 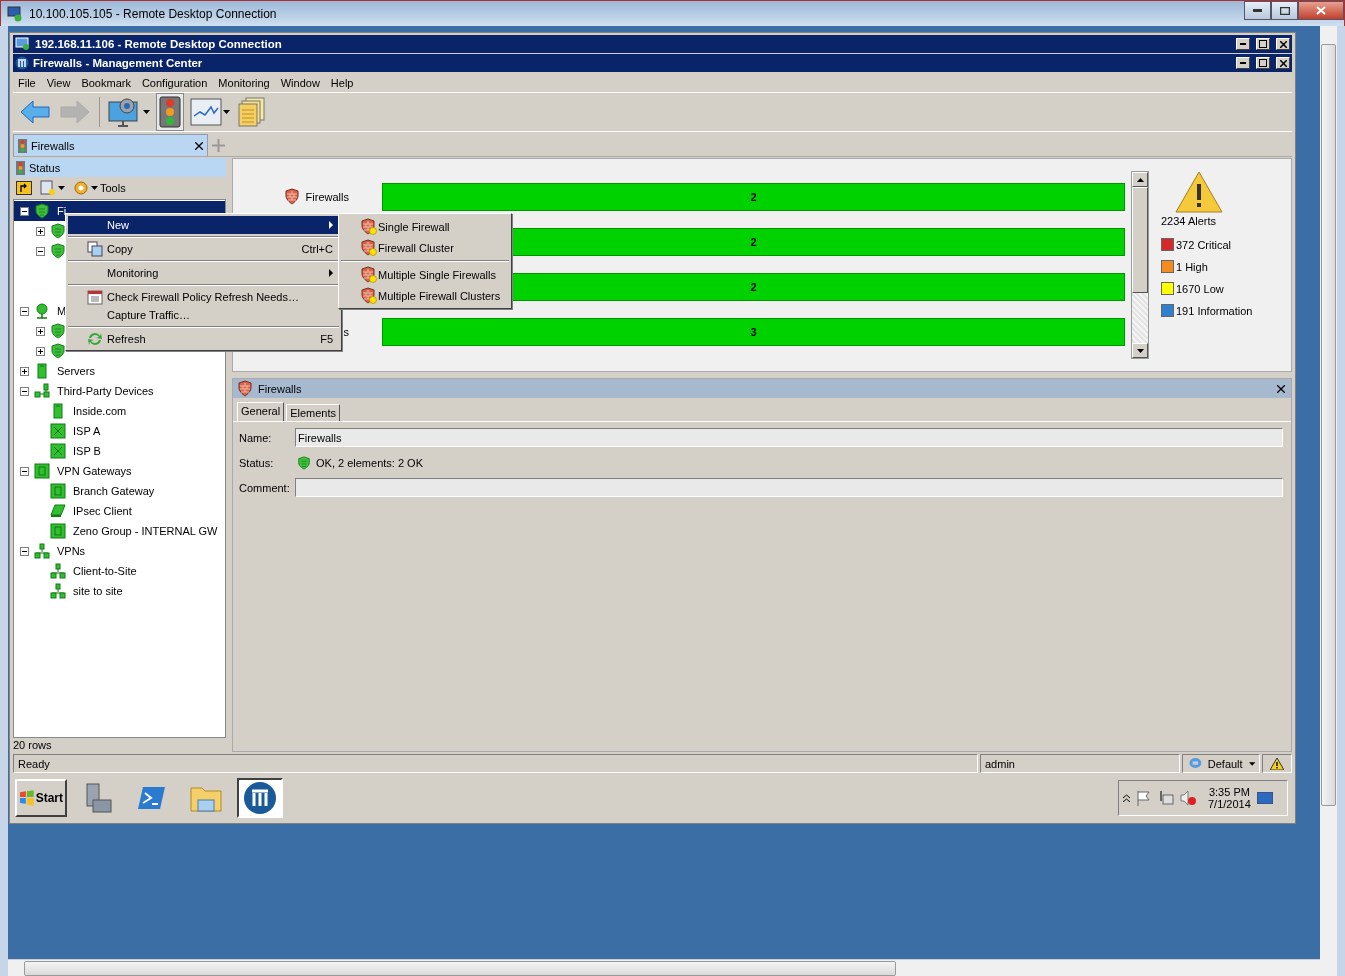 What do you see at coordinates (1126, 798) in the screenshot?
I see `chevron-up-icon` at bounding box center [1126, 798].